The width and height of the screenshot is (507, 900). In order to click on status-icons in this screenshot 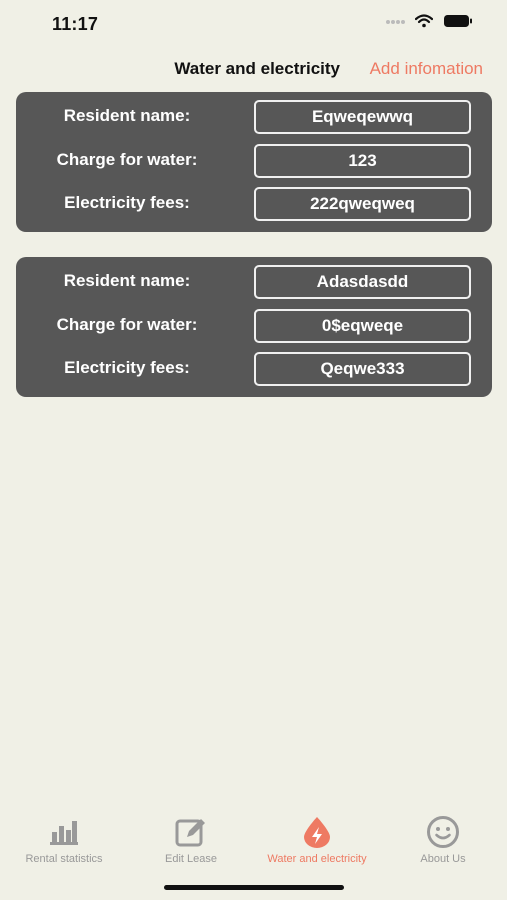, I will do `click(429, 23)`.